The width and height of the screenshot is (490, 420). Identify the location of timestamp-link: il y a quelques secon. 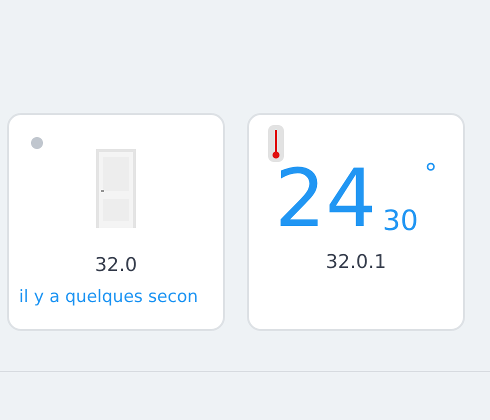
(116, 297).